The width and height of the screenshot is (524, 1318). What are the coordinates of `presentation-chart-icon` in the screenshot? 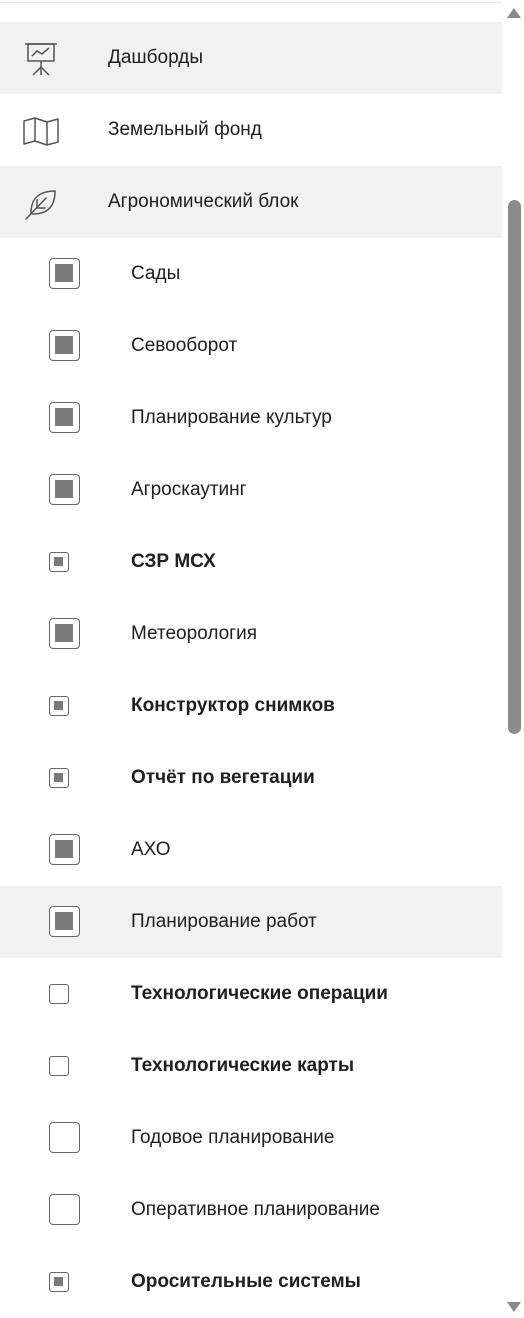 It's located at (41, 59).